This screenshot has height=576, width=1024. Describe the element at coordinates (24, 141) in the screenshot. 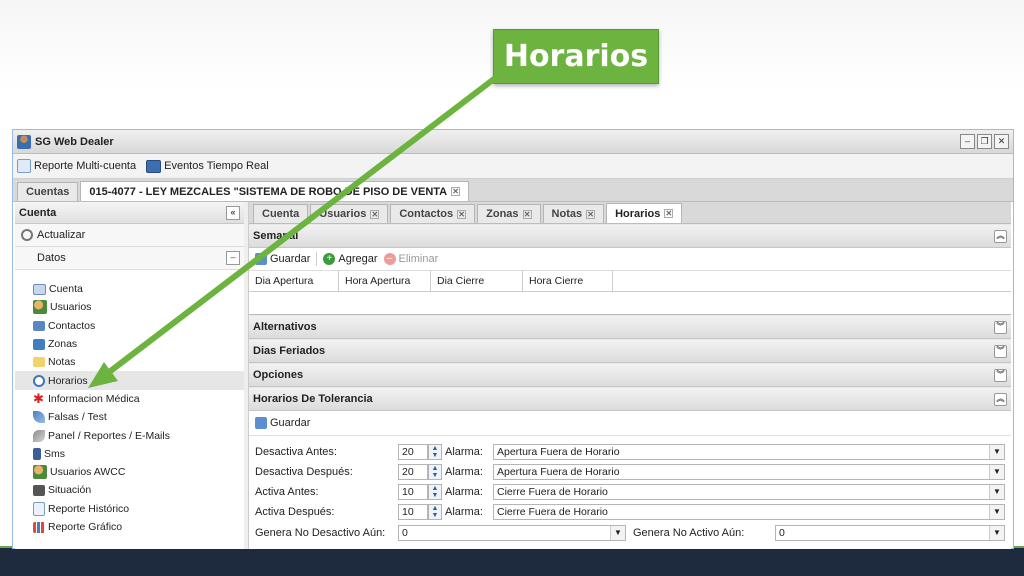

I see `user-icon` at that location.